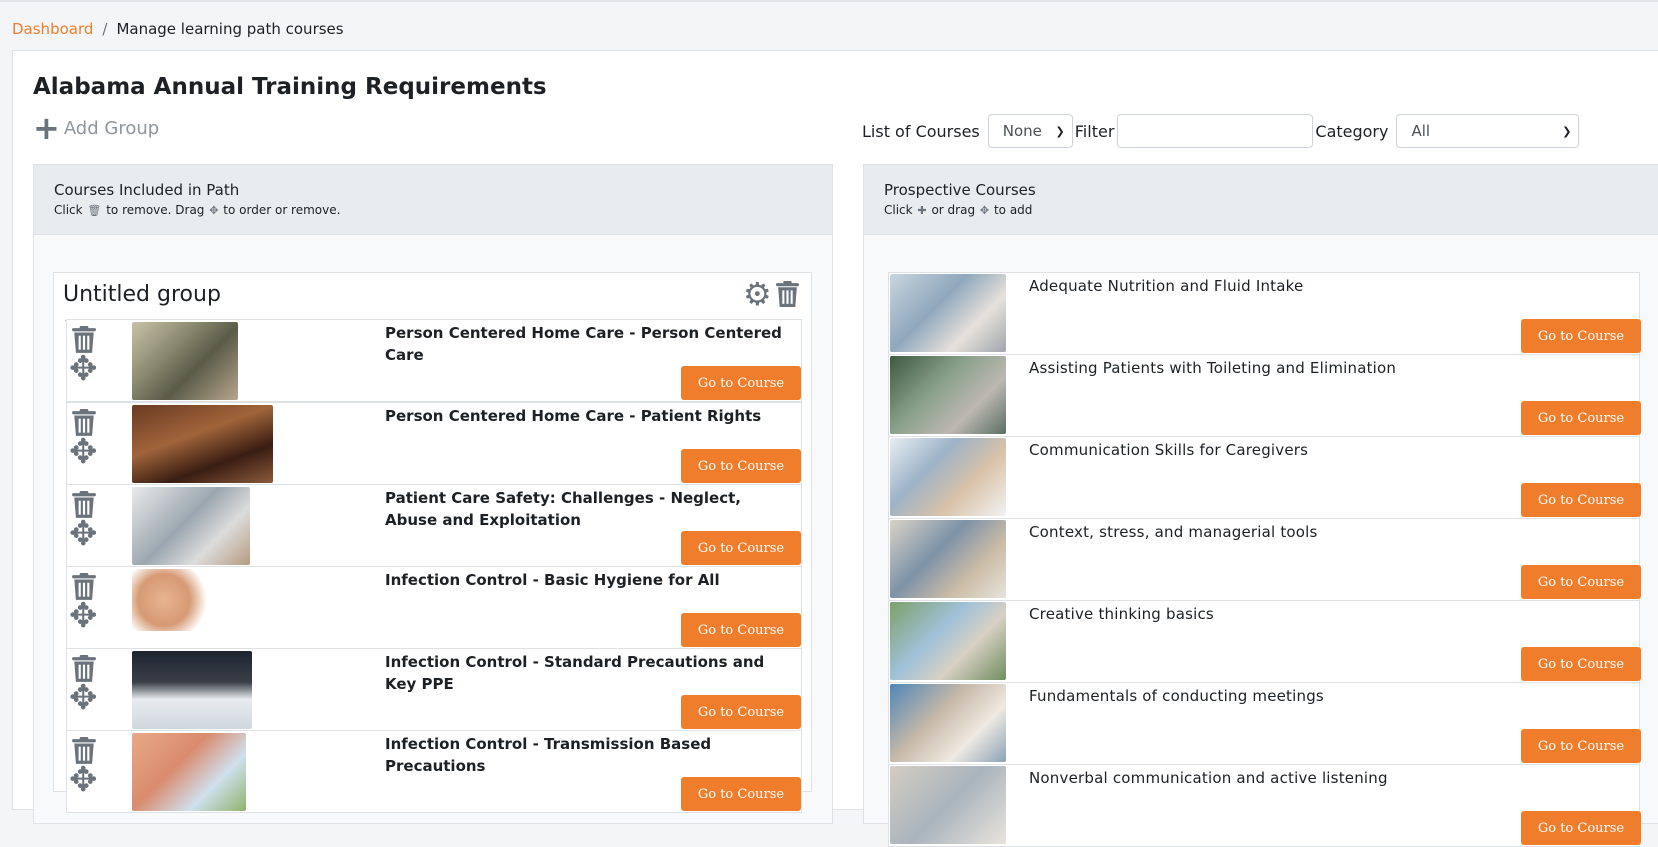 The width and height of the screenshot is (1658, 847). I want to click on category-label: Category, so click(1352, 131).